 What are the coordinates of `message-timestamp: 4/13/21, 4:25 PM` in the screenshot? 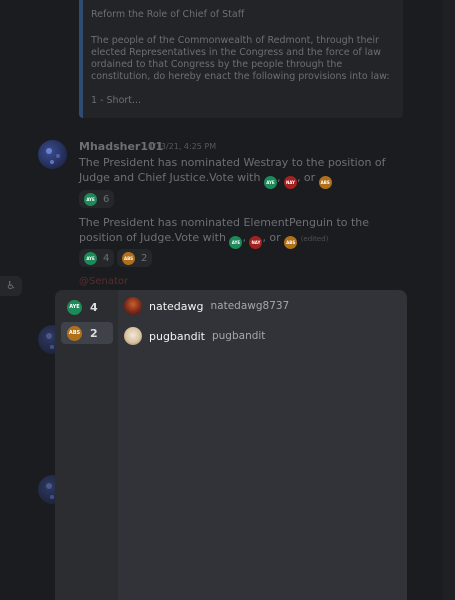 It's located at (182, 146).